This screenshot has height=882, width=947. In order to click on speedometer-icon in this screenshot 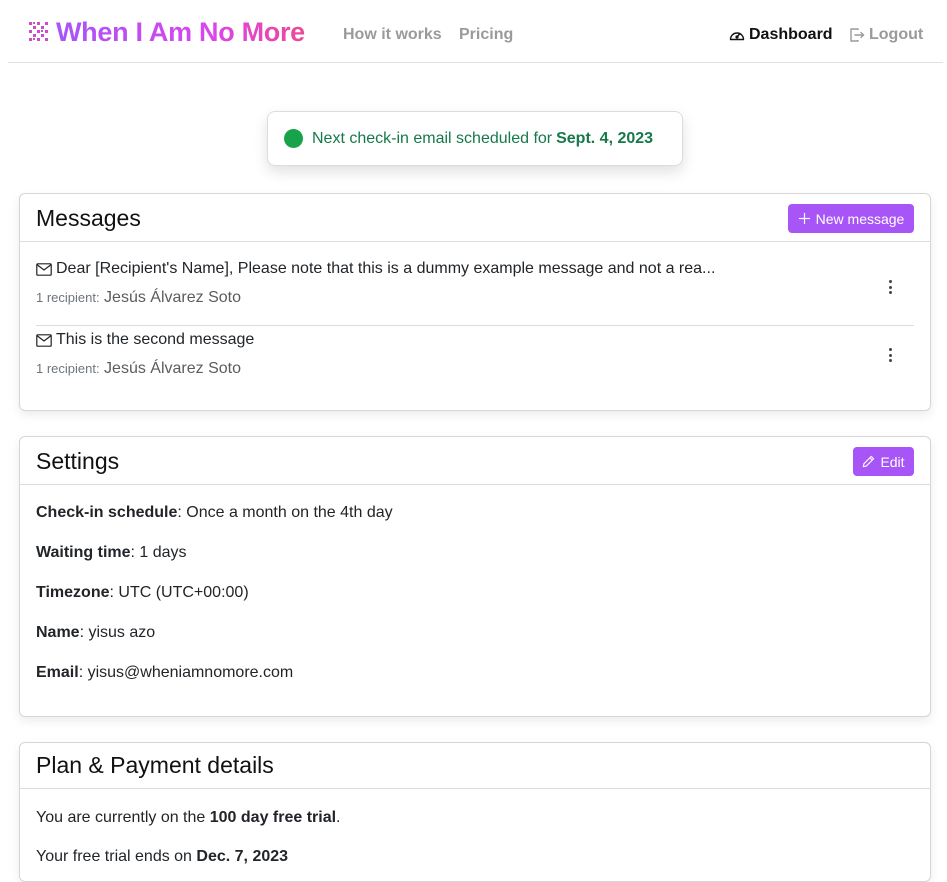, I will do `click(737, 36)`.